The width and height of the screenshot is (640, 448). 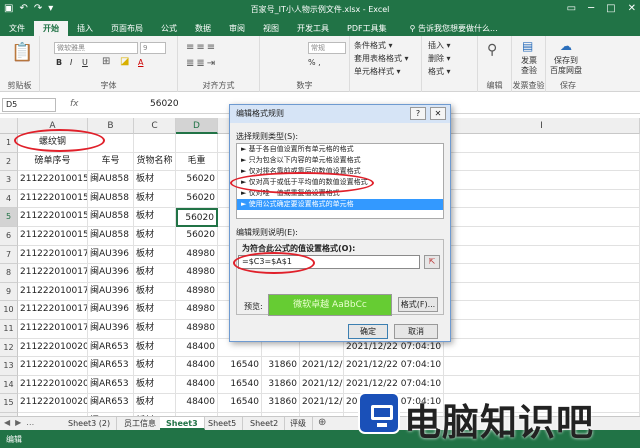 I want to click on cell-d2: 毛重, so click(x=197, y=162).